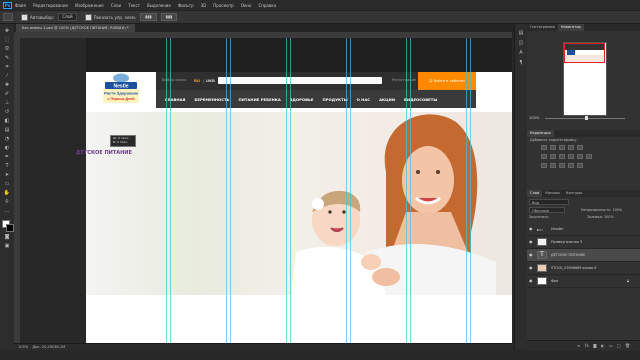 This screenshot has width=640, height=360. Describe the element at coordinates (553, 147) in the screenshot. I see `levels-icon` at that location.